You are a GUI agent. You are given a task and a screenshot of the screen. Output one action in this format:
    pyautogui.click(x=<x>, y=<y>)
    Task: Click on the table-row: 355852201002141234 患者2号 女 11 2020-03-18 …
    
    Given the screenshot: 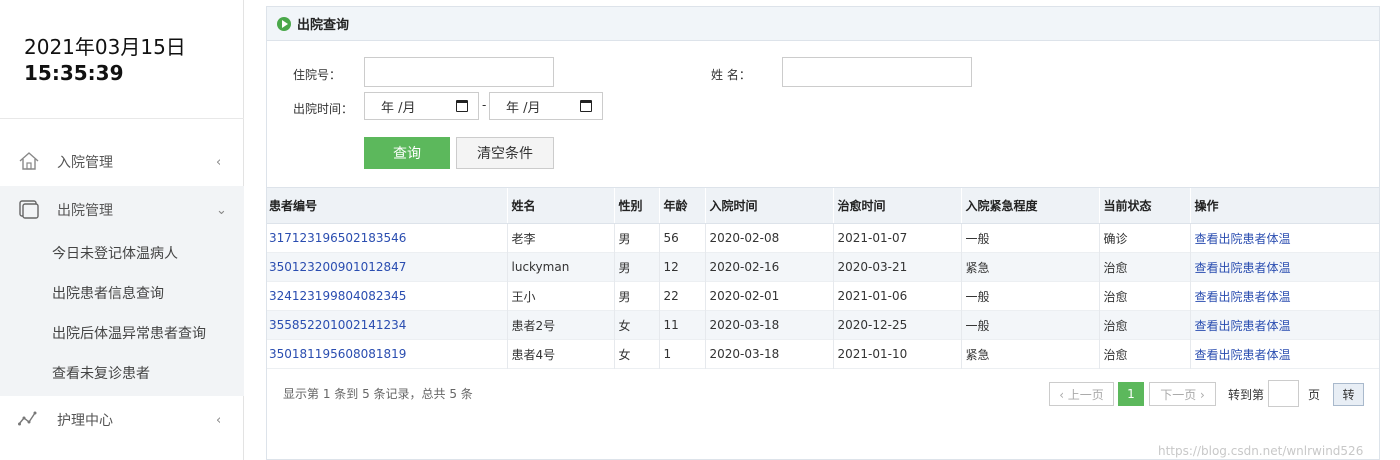 What is the action you would take?
    pyautogui.click(x=823, y=325)
    